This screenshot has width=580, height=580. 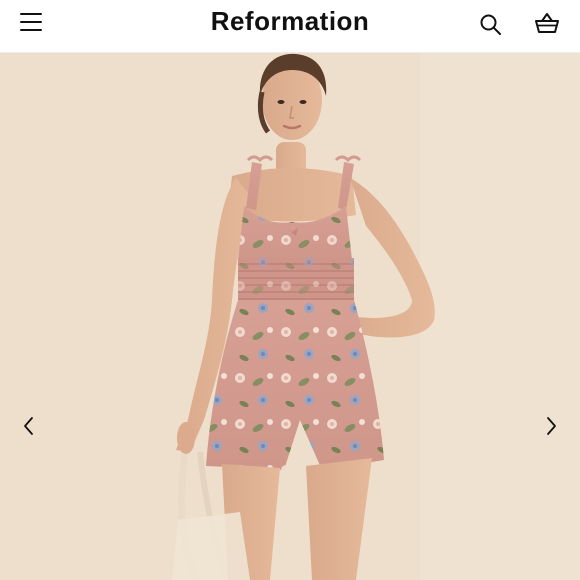 I want to click on shopping-basket-icon, so click(x=547, y=23).